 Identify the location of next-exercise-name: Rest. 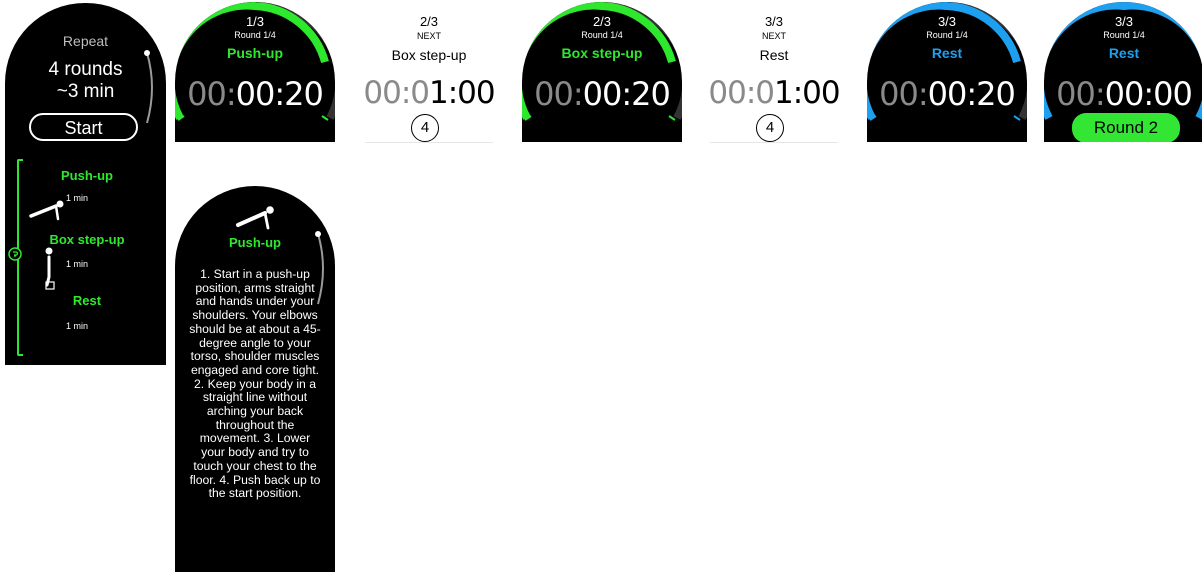
(774, 55).